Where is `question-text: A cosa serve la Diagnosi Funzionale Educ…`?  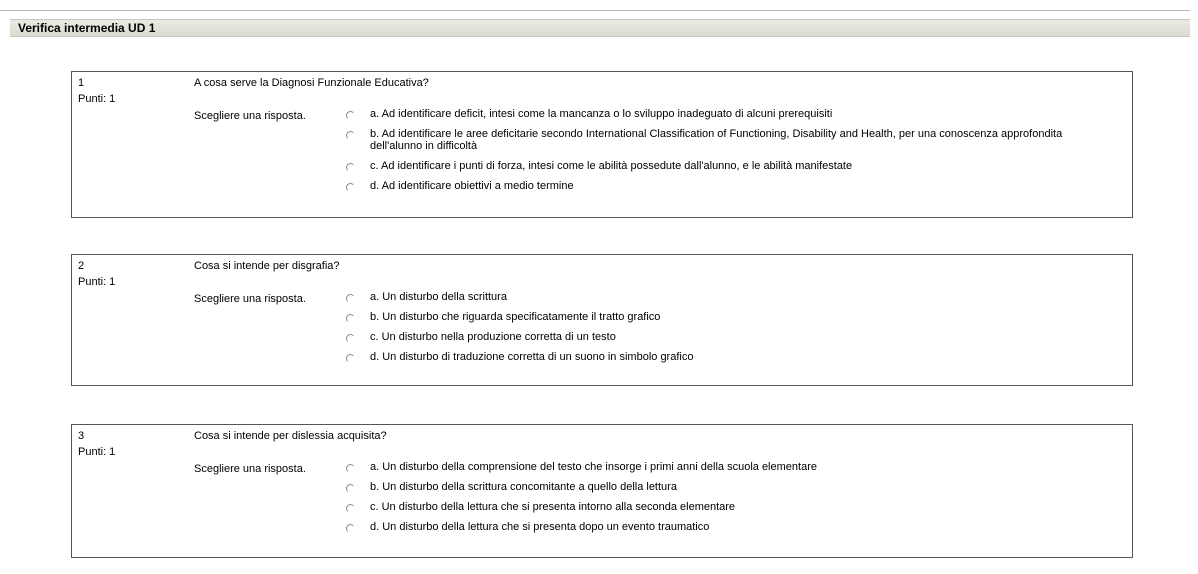 question-text: A cosa serve la Diagnosi Funzionale Educ… is located at coordinates (311, 83).